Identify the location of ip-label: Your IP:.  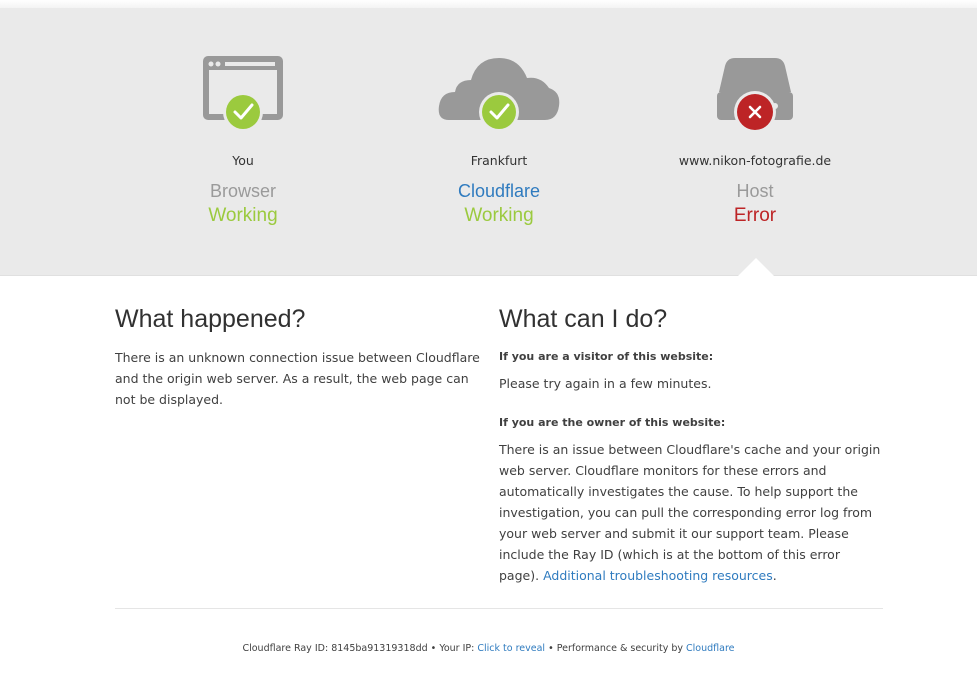
(457, 648).